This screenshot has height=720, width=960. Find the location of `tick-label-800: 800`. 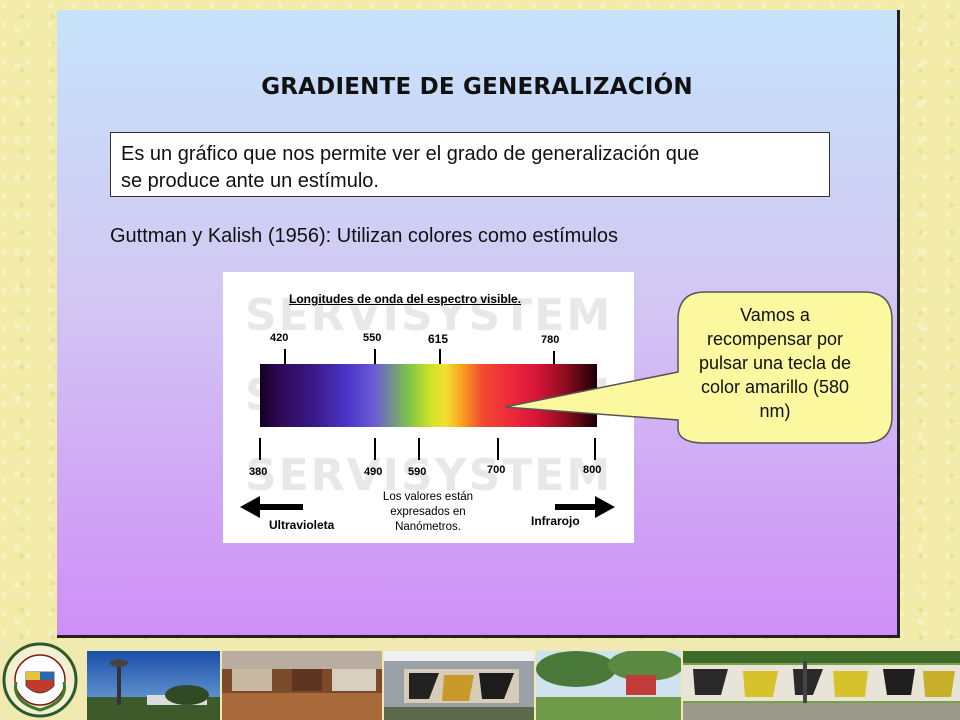

tick-label-800: 800 is located at coordinates (592, 470).